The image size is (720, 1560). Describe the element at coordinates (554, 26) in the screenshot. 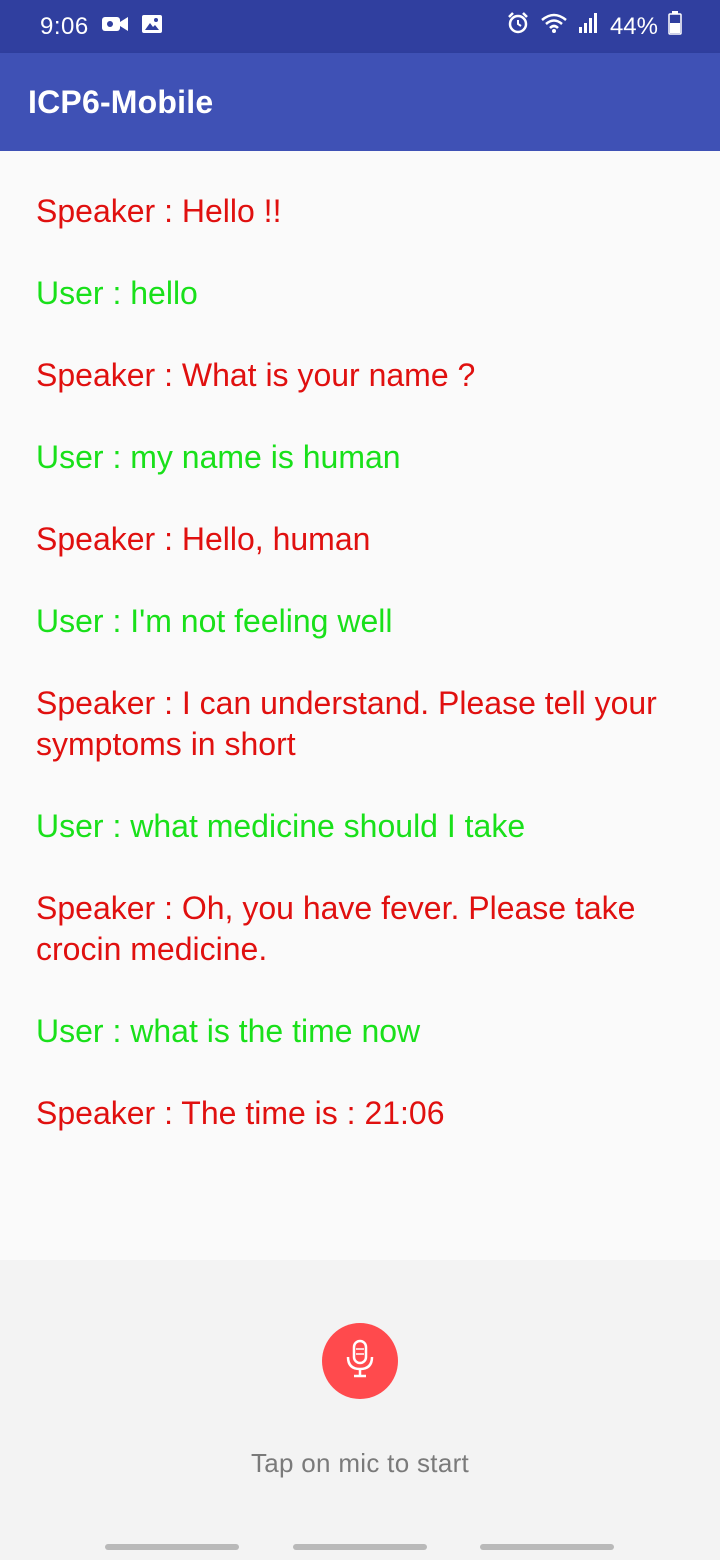

I see `wifi-icon` at that location.